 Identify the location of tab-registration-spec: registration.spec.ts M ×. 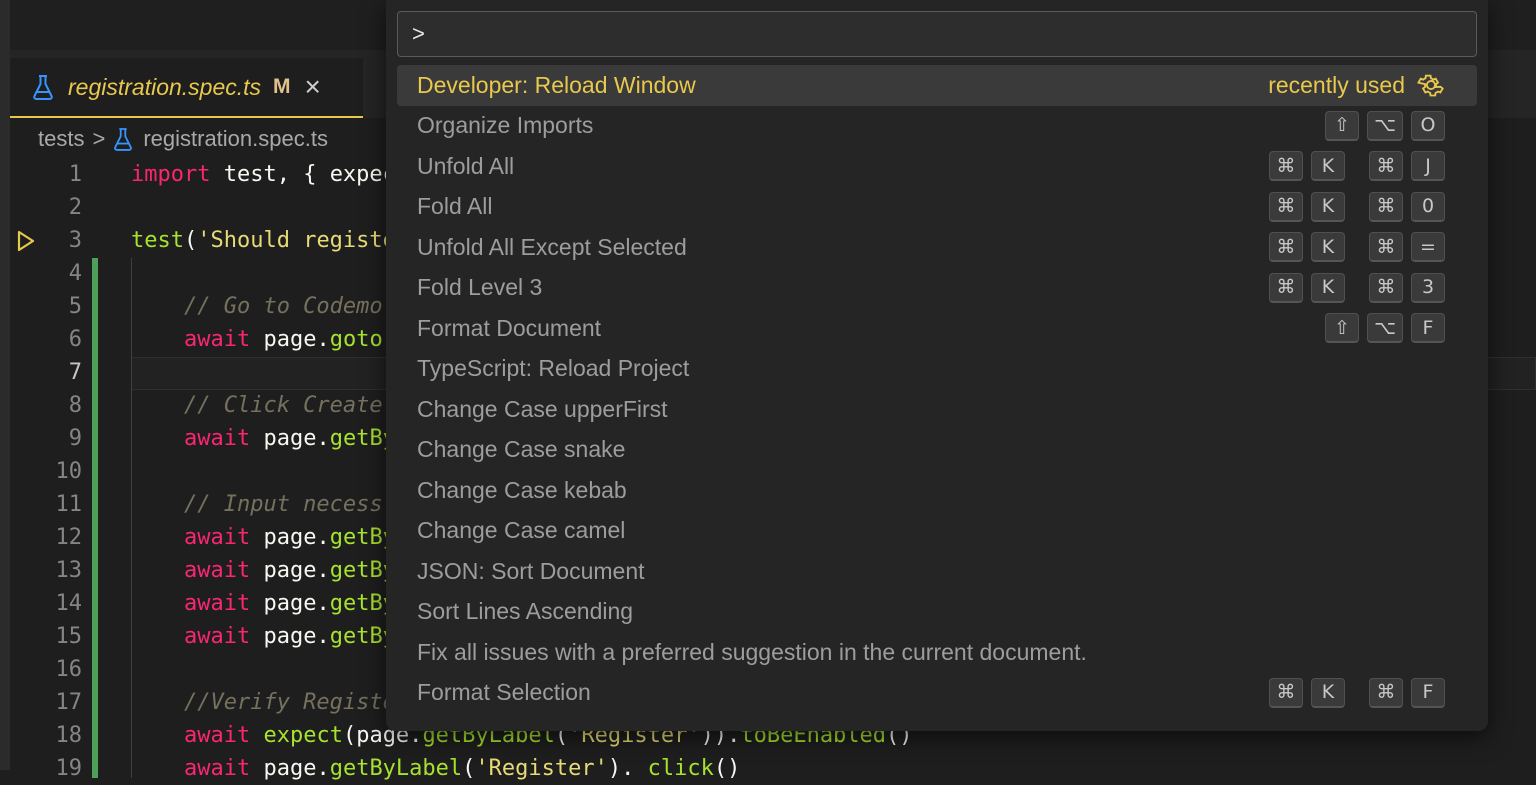
(186, 88).